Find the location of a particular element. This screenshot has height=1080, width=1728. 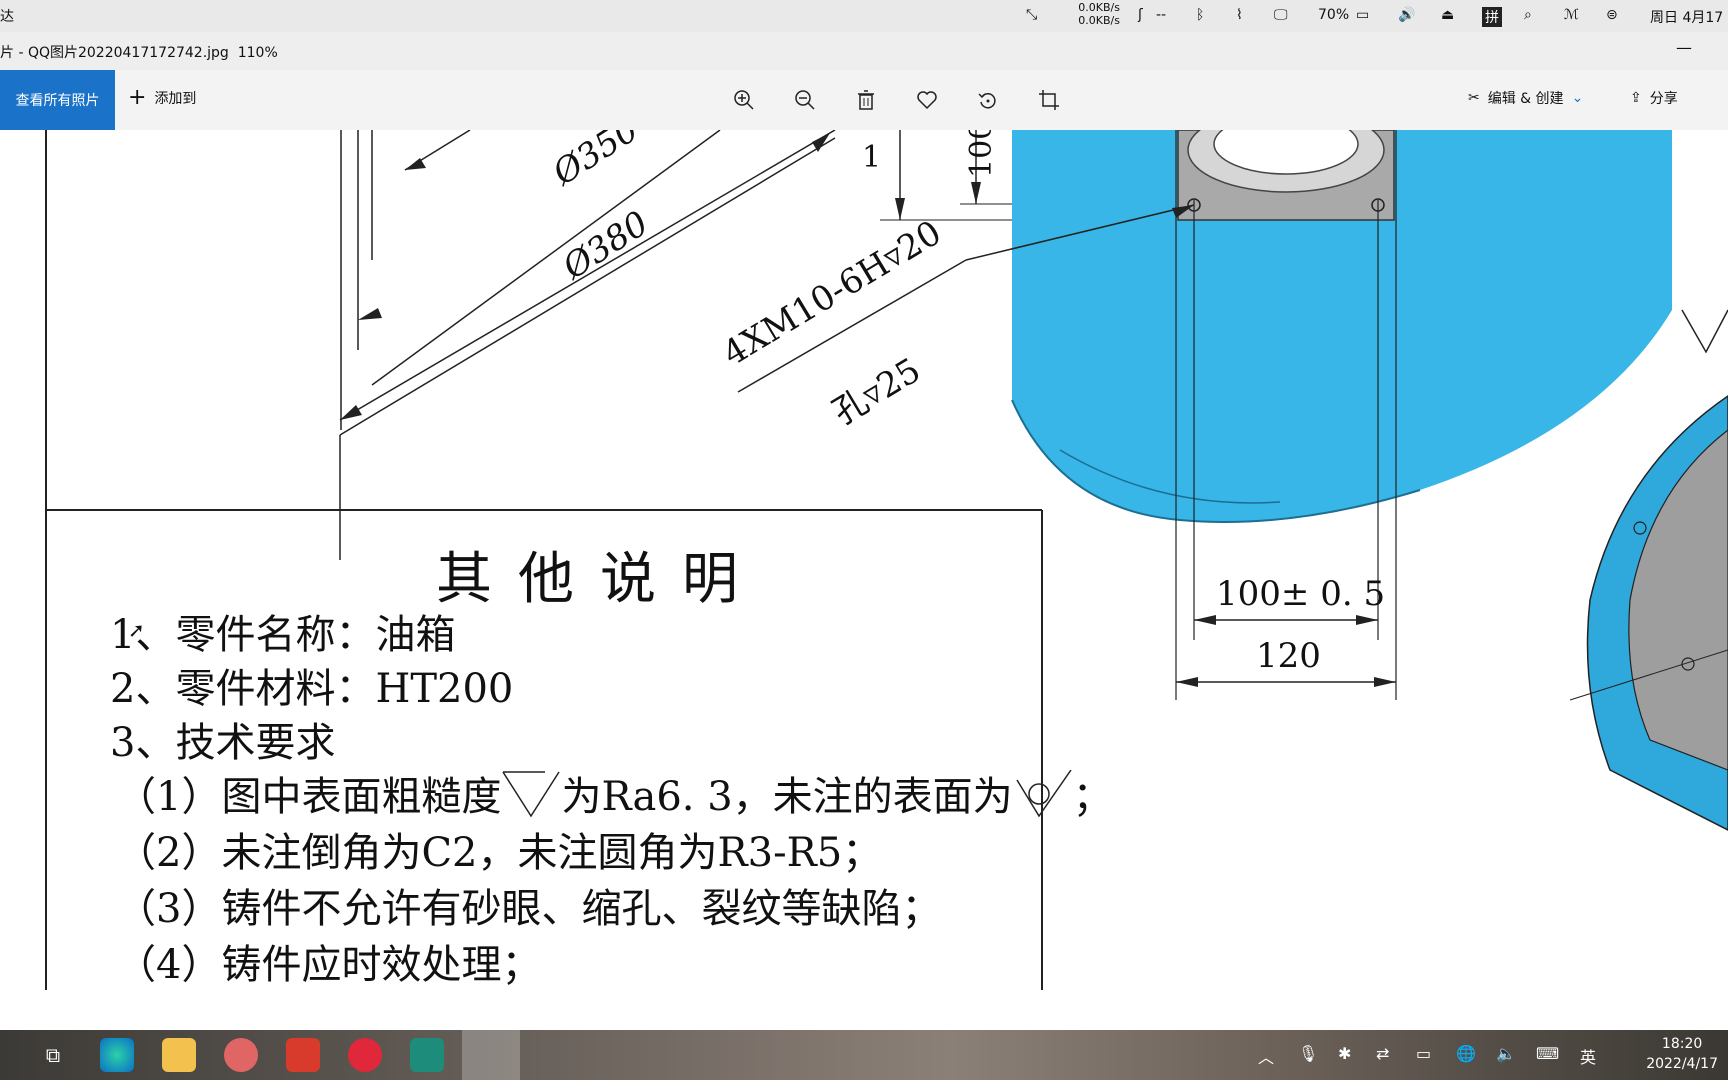

dim-100-tolerance-label: 100± 0. 5 is located at coordinates (1301, 594).